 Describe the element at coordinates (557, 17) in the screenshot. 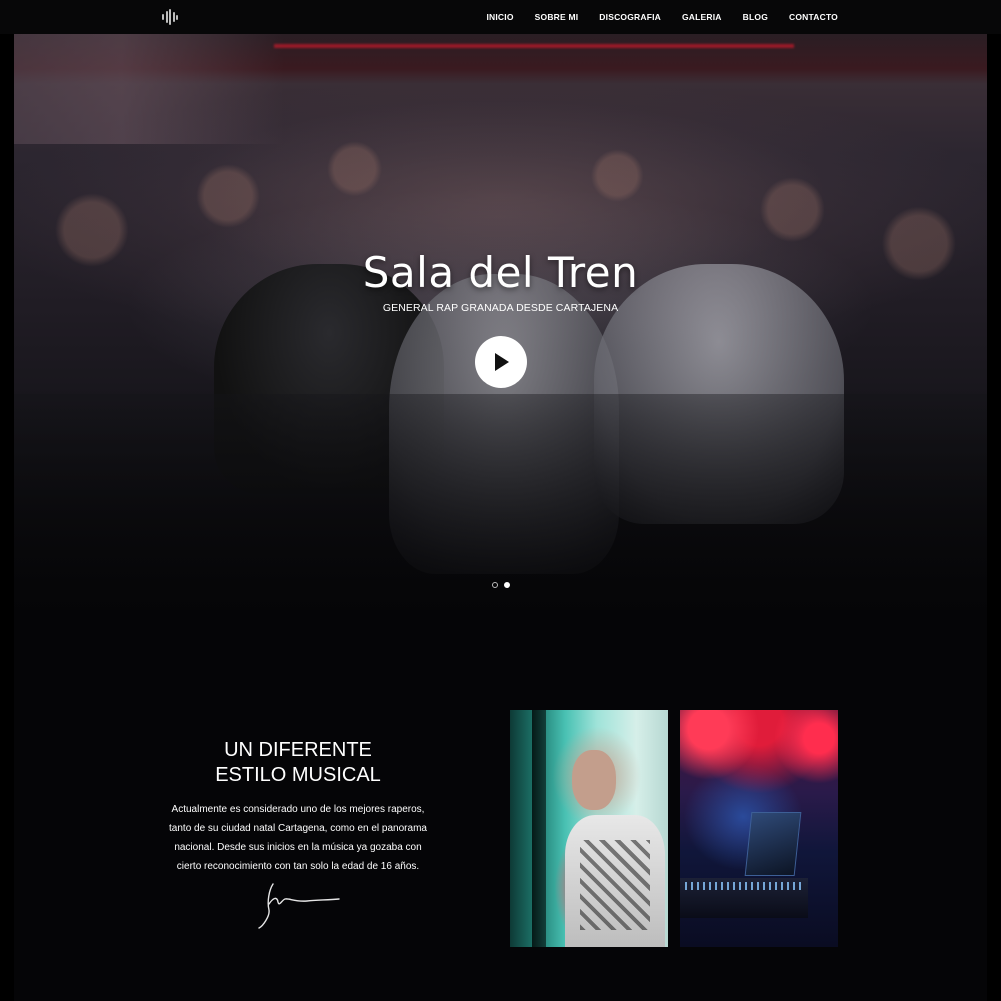

I see `nav-item-sobre-mi: SOBRE MI` at that location.